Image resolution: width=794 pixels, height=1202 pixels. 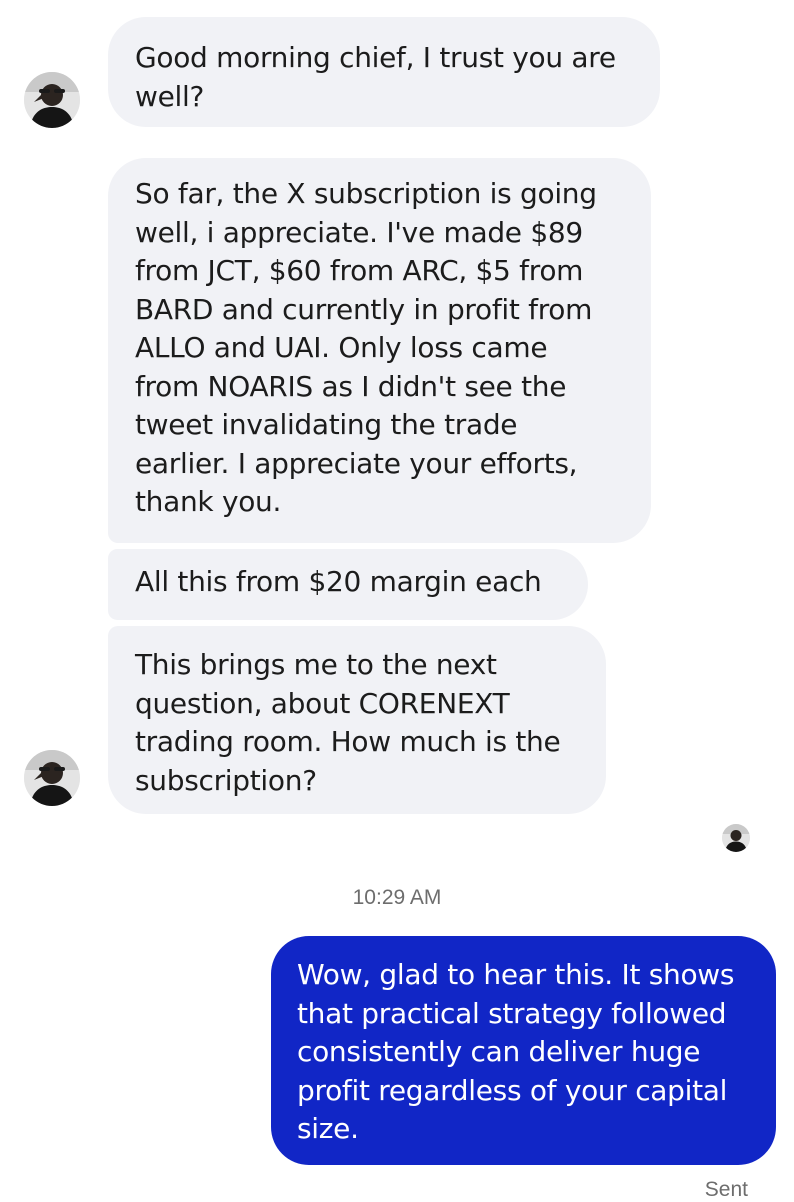 I want to click on delivery-status: Sent, so click(x=726, y=1189).